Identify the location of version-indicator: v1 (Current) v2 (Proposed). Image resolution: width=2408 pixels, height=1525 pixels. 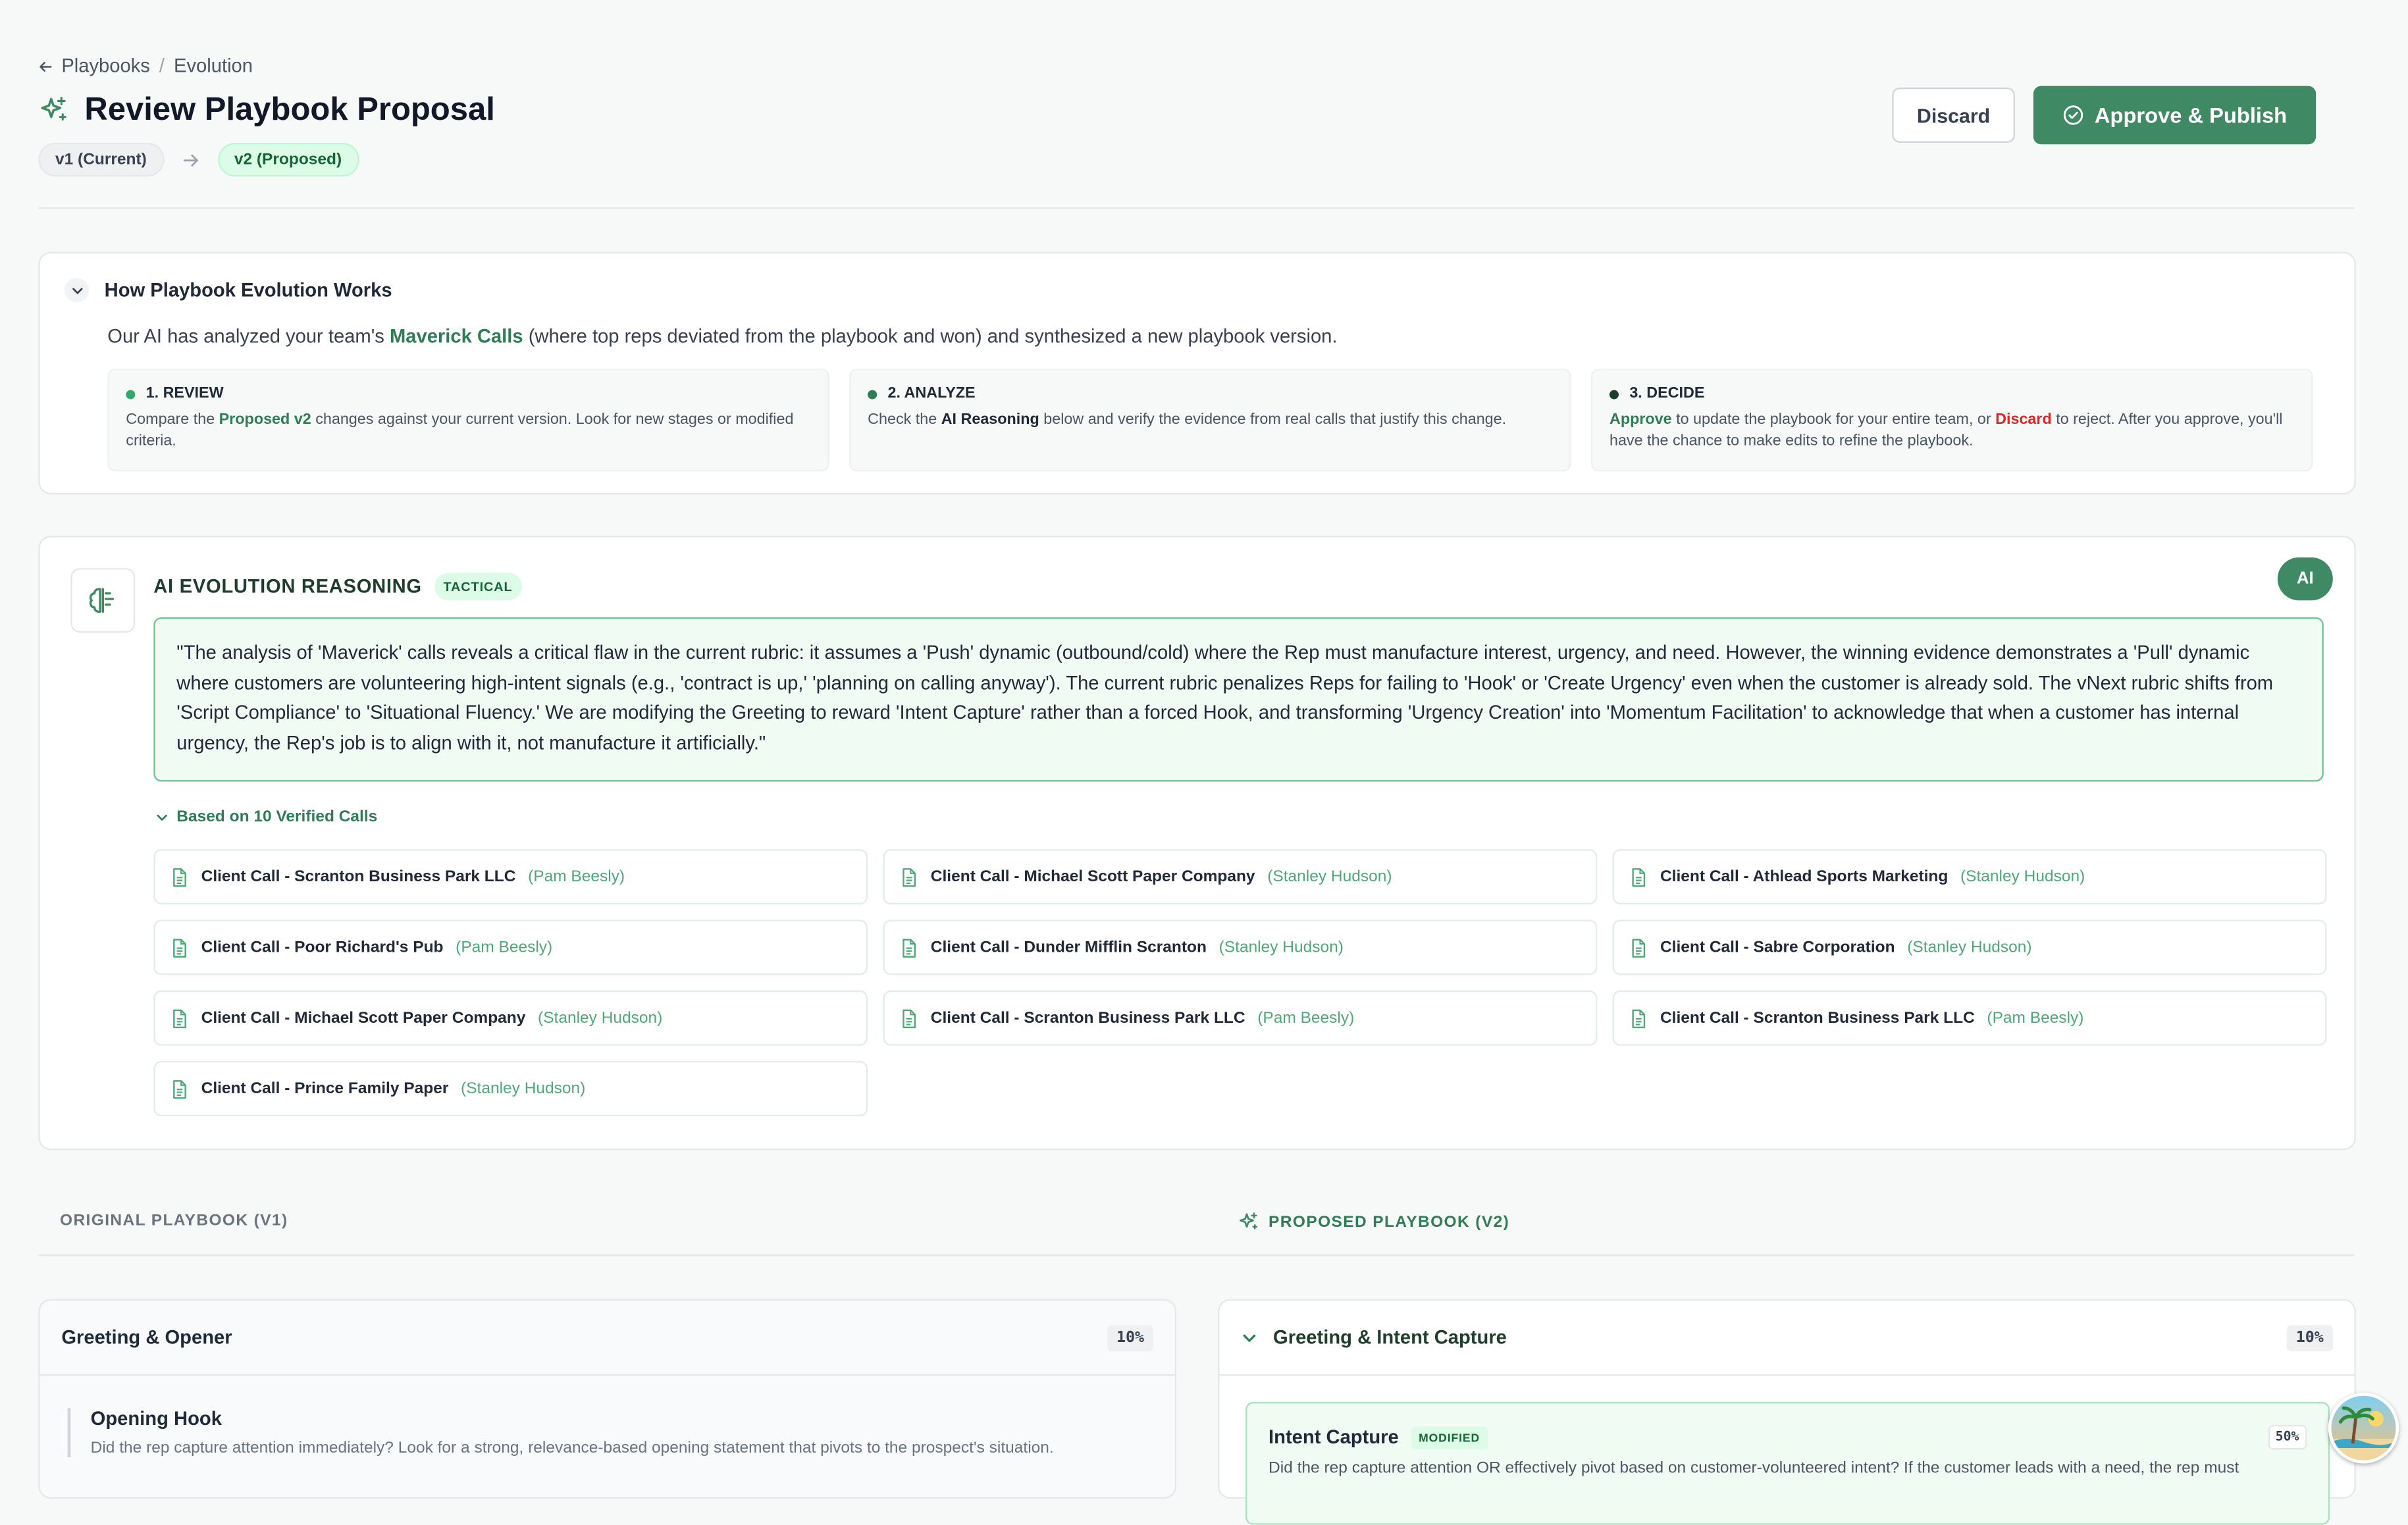
(199, 159).